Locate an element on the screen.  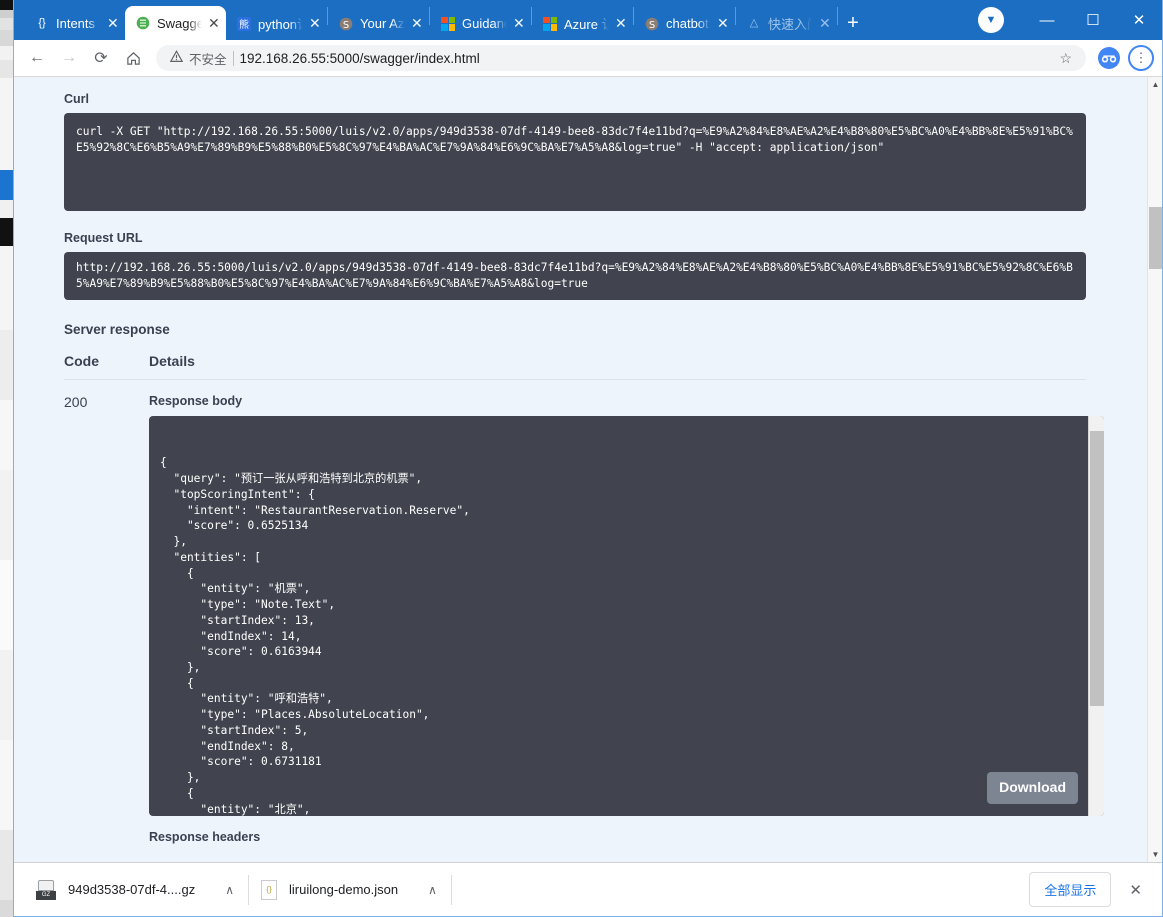
show-all-downloads-button: 全部显示 is located at coordinates (1070, 889).